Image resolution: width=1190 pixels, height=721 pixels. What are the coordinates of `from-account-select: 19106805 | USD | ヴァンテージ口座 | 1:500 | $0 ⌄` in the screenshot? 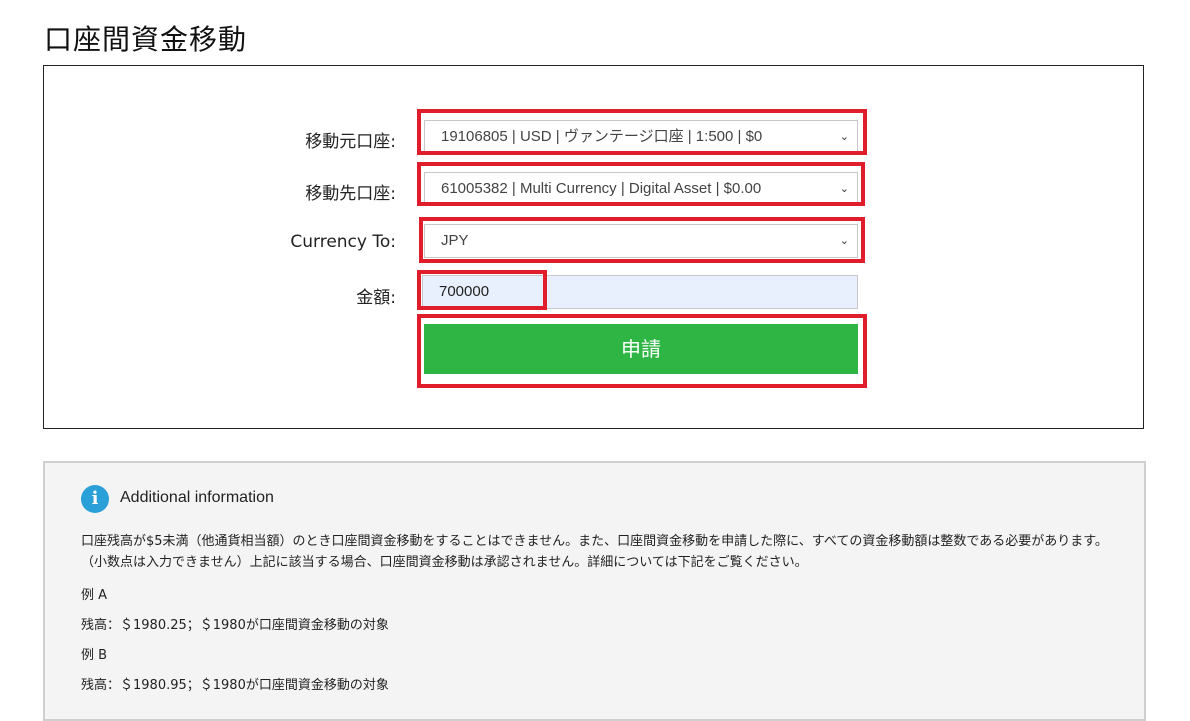 It's located at (641, 137).